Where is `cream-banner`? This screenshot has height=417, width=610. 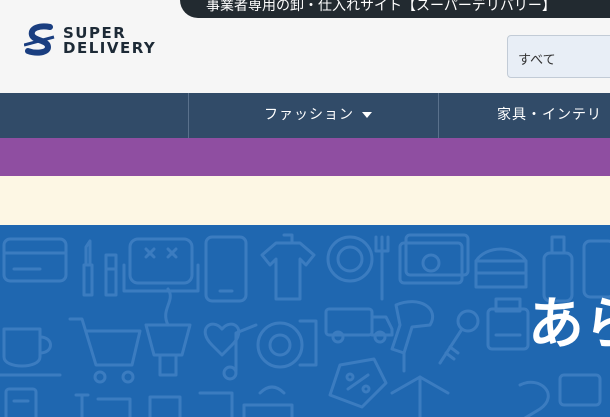 cream-banner is located at coordinates (305, 200).